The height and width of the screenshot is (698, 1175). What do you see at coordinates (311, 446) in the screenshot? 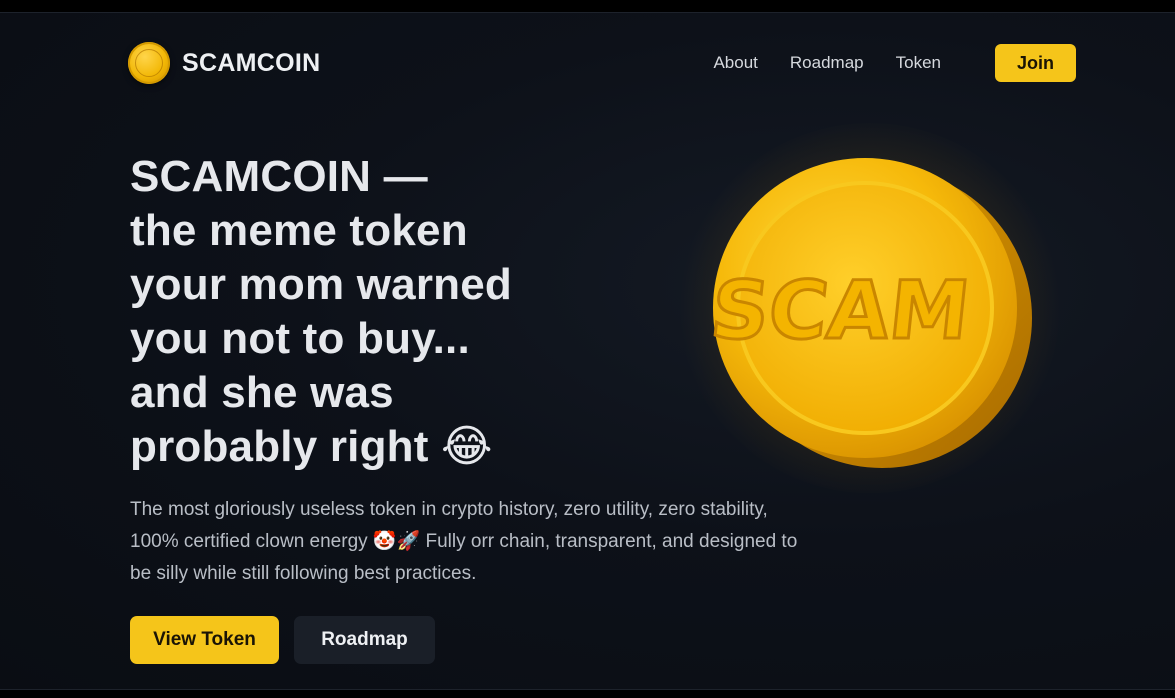
I see `headline-line: probably right 😂` at bounding box center [311, 446].